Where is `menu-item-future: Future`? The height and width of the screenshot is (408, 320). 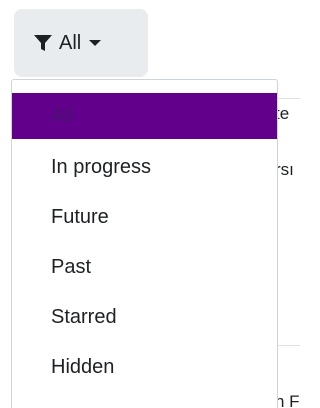
menu-item-future: Future is located at coordinates (144, 217).